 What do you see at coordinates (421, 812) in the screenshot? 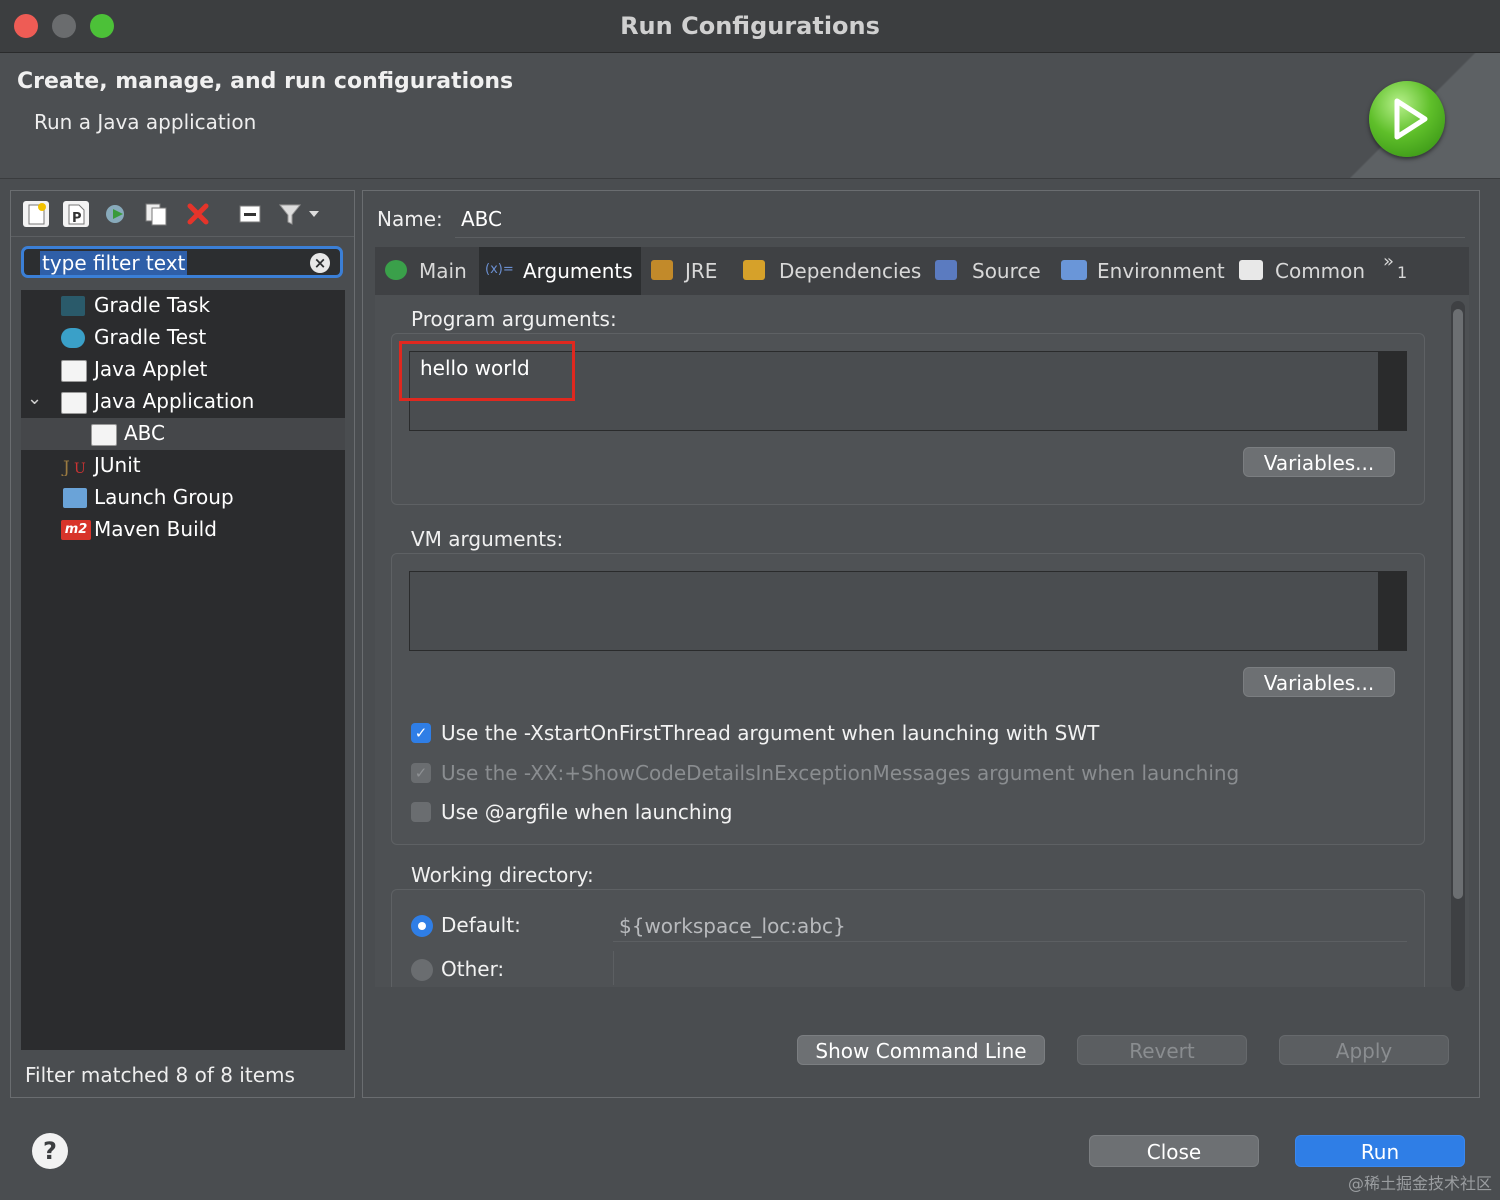
I see `argfile-checkbox` at bounding box center [421, 812].